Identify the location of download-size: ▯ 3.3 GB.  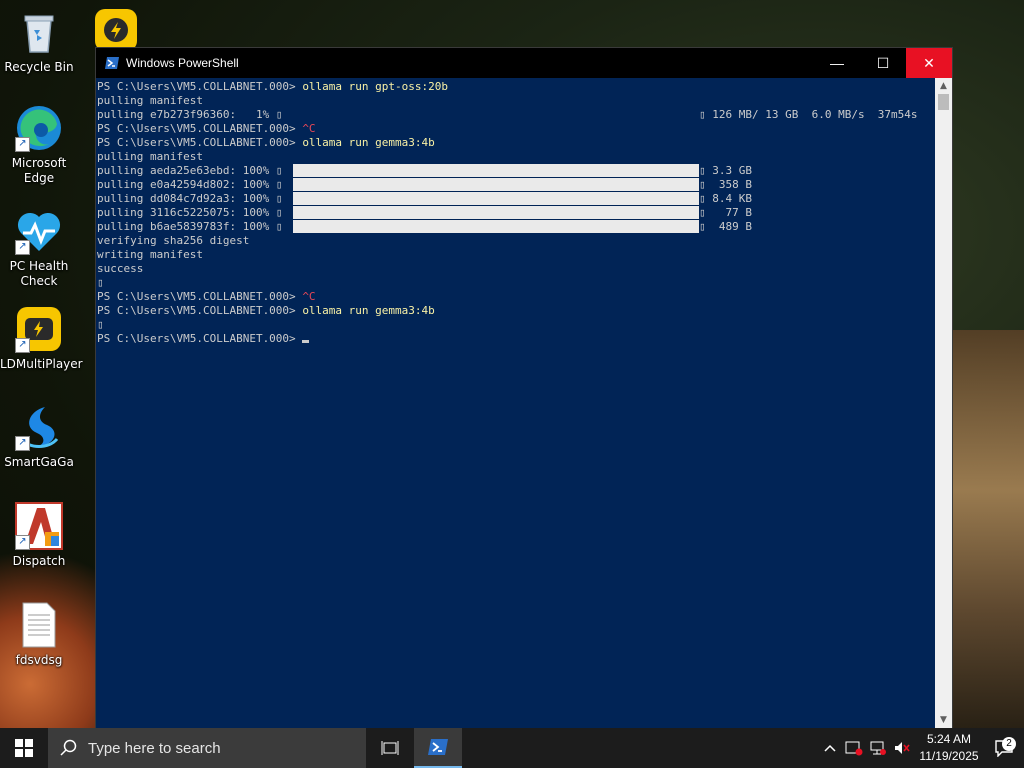
(725, 170).